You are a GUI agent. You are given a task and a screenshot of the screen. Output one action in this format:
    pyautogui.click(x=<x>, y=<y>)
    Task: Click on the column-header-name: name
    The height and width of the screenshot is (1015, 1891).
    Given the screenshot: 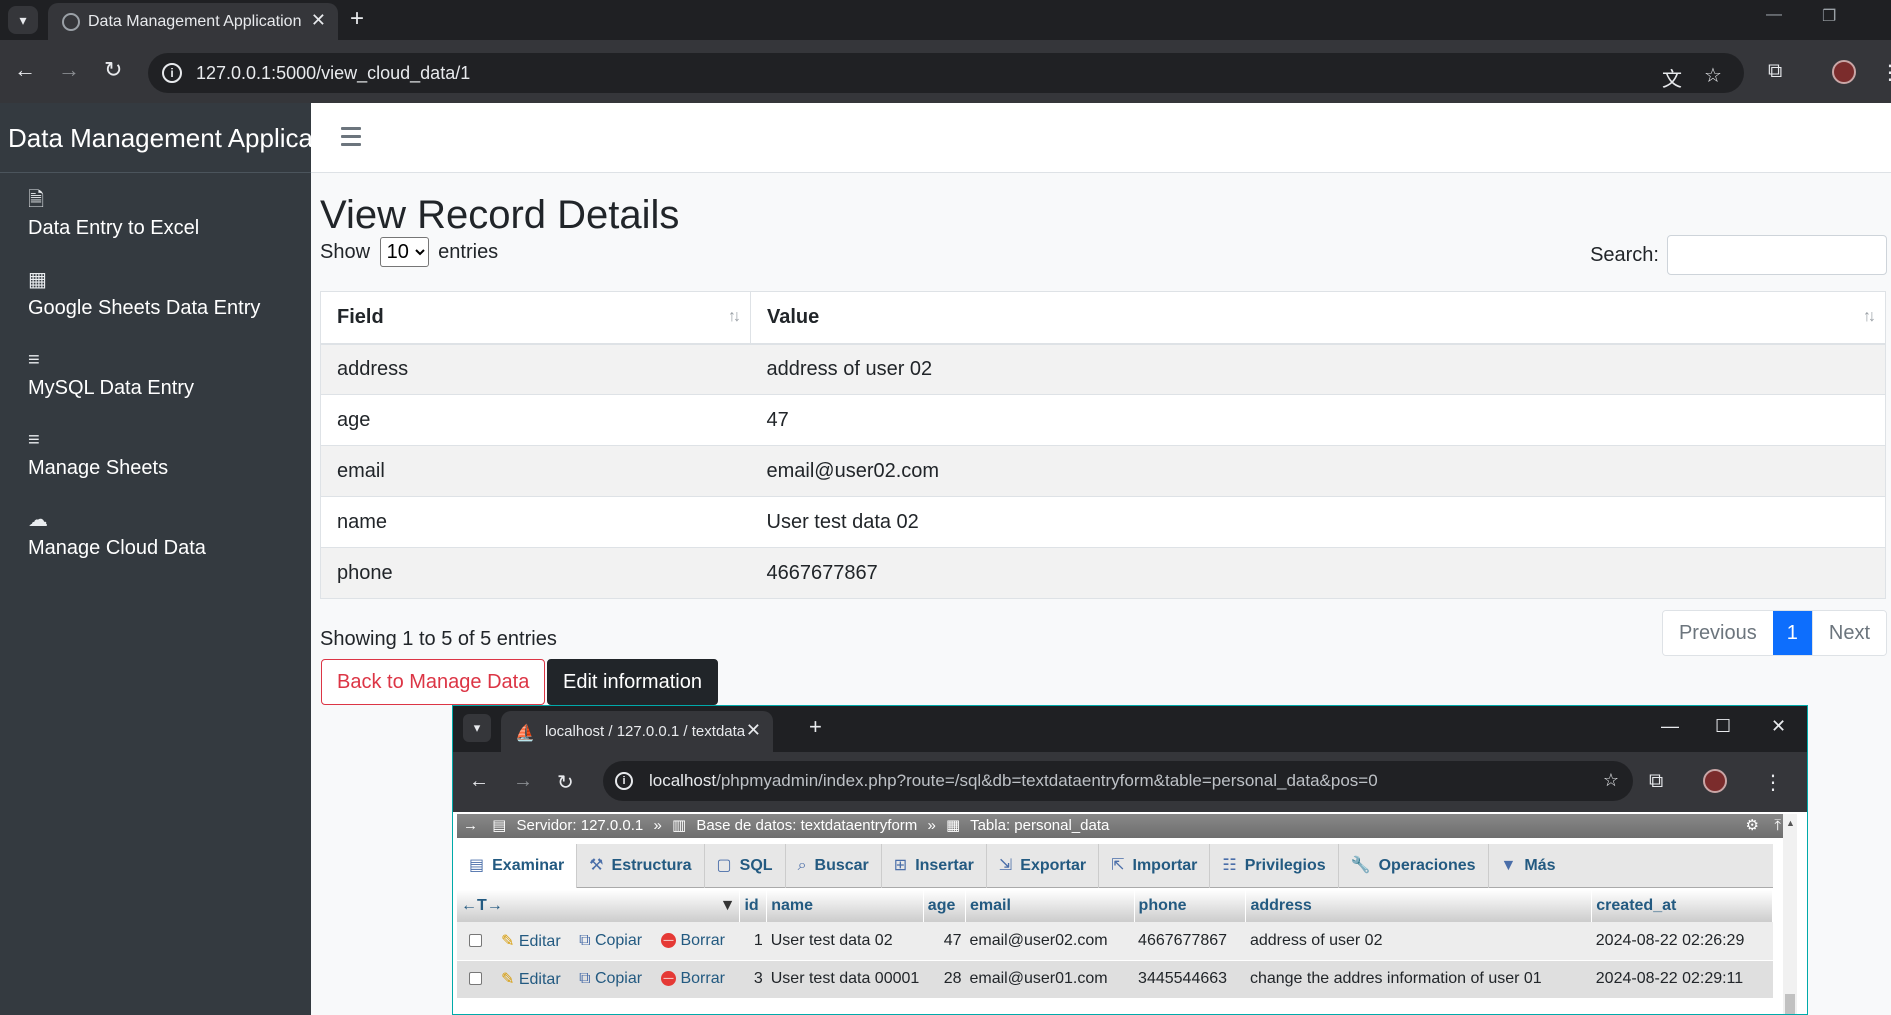 What is the action you would take?
    pyautogui.click(x=845, y=906)
    